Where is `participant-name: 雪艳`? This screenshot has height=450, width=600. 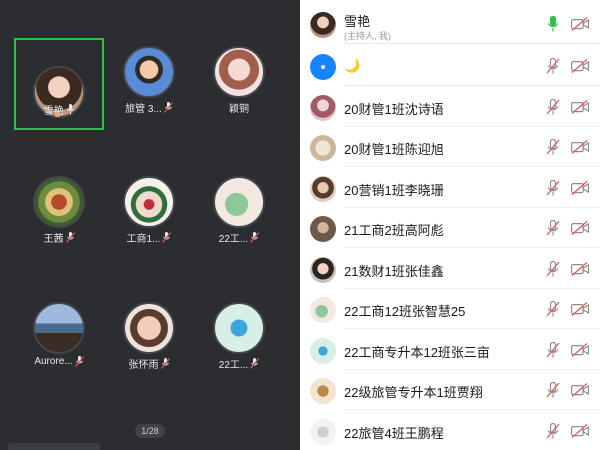
participant-name: 雪艳 is located at coordinates (357, 21).